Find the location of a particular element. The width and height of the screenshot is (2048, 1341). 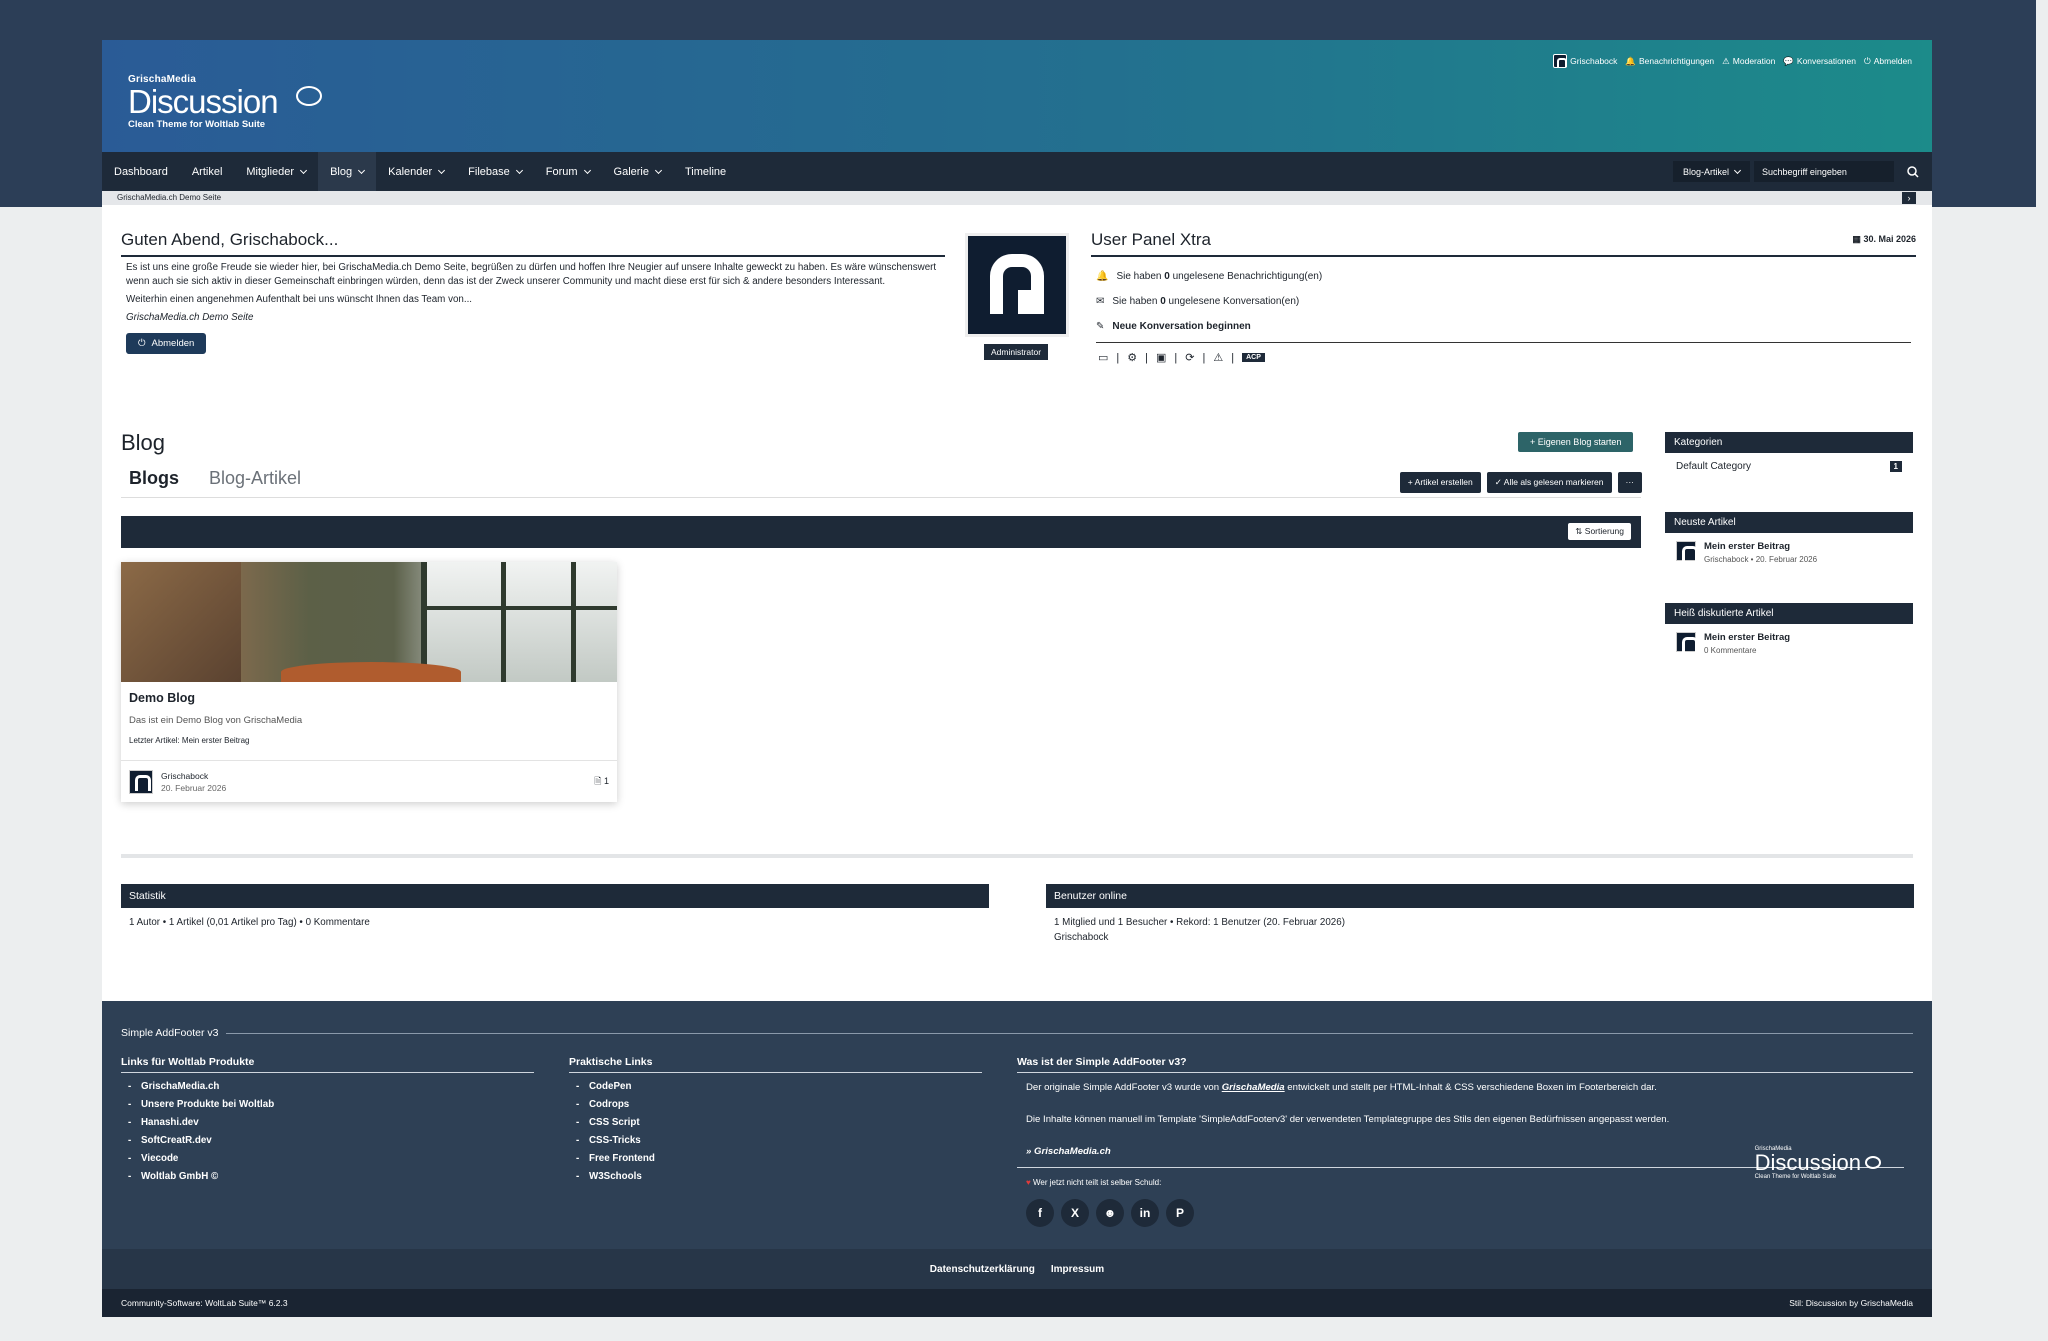

footer-inline-link: GrischaMedia is located at coordinates (1253, 1087).